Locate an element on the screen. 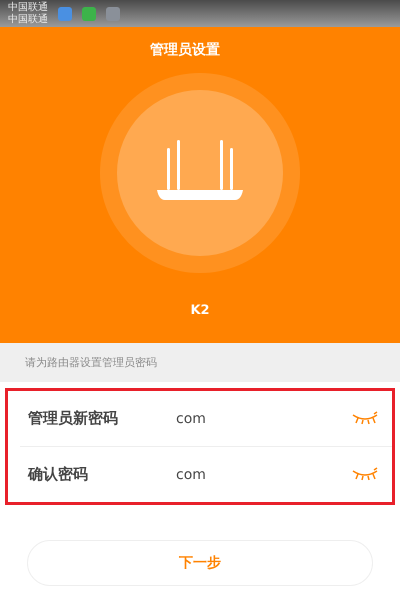  device-name: K2 is located at coordinates (200, 310).